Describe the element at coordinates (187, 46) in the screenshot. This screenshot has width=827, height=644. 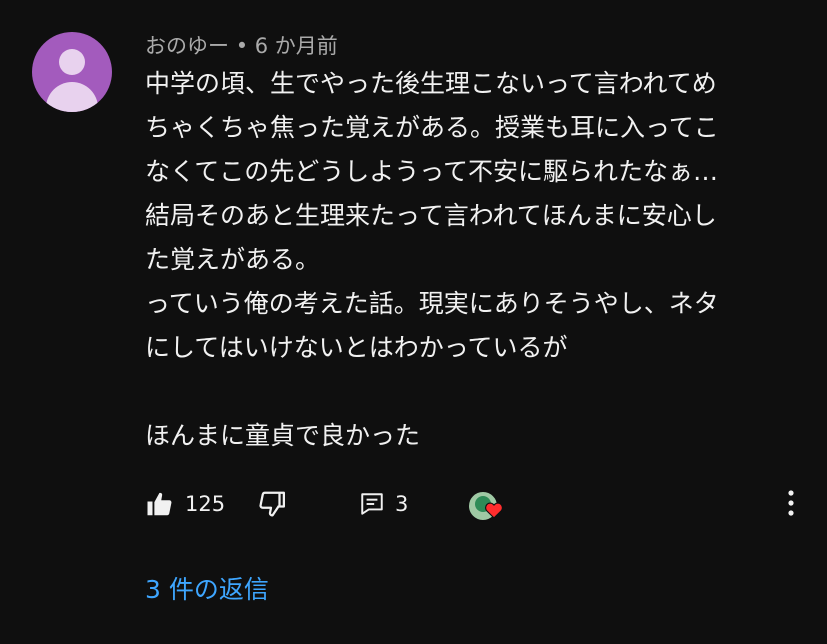
I see `author-name: おのゆー` at that location.